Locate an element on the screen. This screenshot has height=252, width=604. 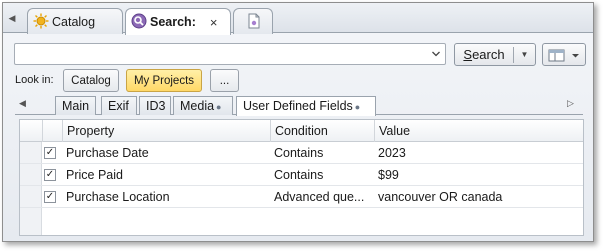
search-input is located at coordinates (230, 54).